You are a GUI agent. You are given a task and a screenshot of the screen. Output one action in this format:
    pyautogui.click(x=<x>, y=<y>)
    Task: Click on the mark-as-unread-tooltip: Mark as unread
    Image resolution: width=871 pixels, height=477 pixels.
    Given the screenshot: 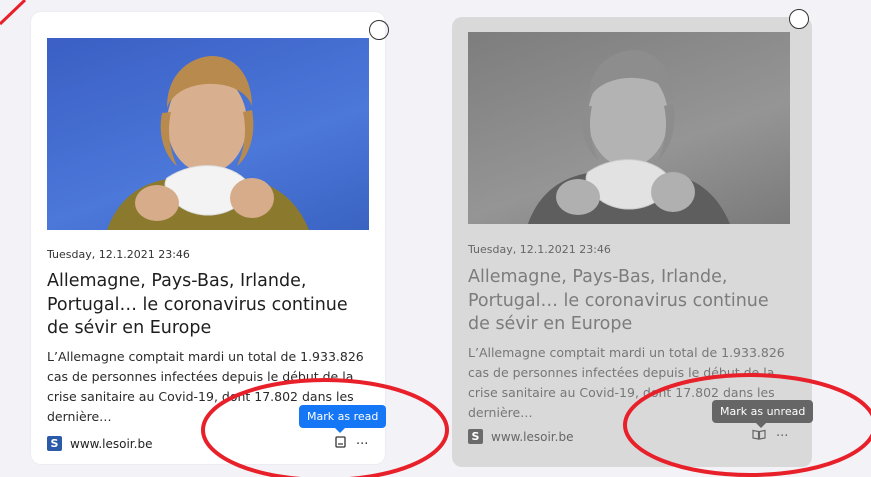 What is the action you would take?
    pyautogui.click(x=763, y=414)
    